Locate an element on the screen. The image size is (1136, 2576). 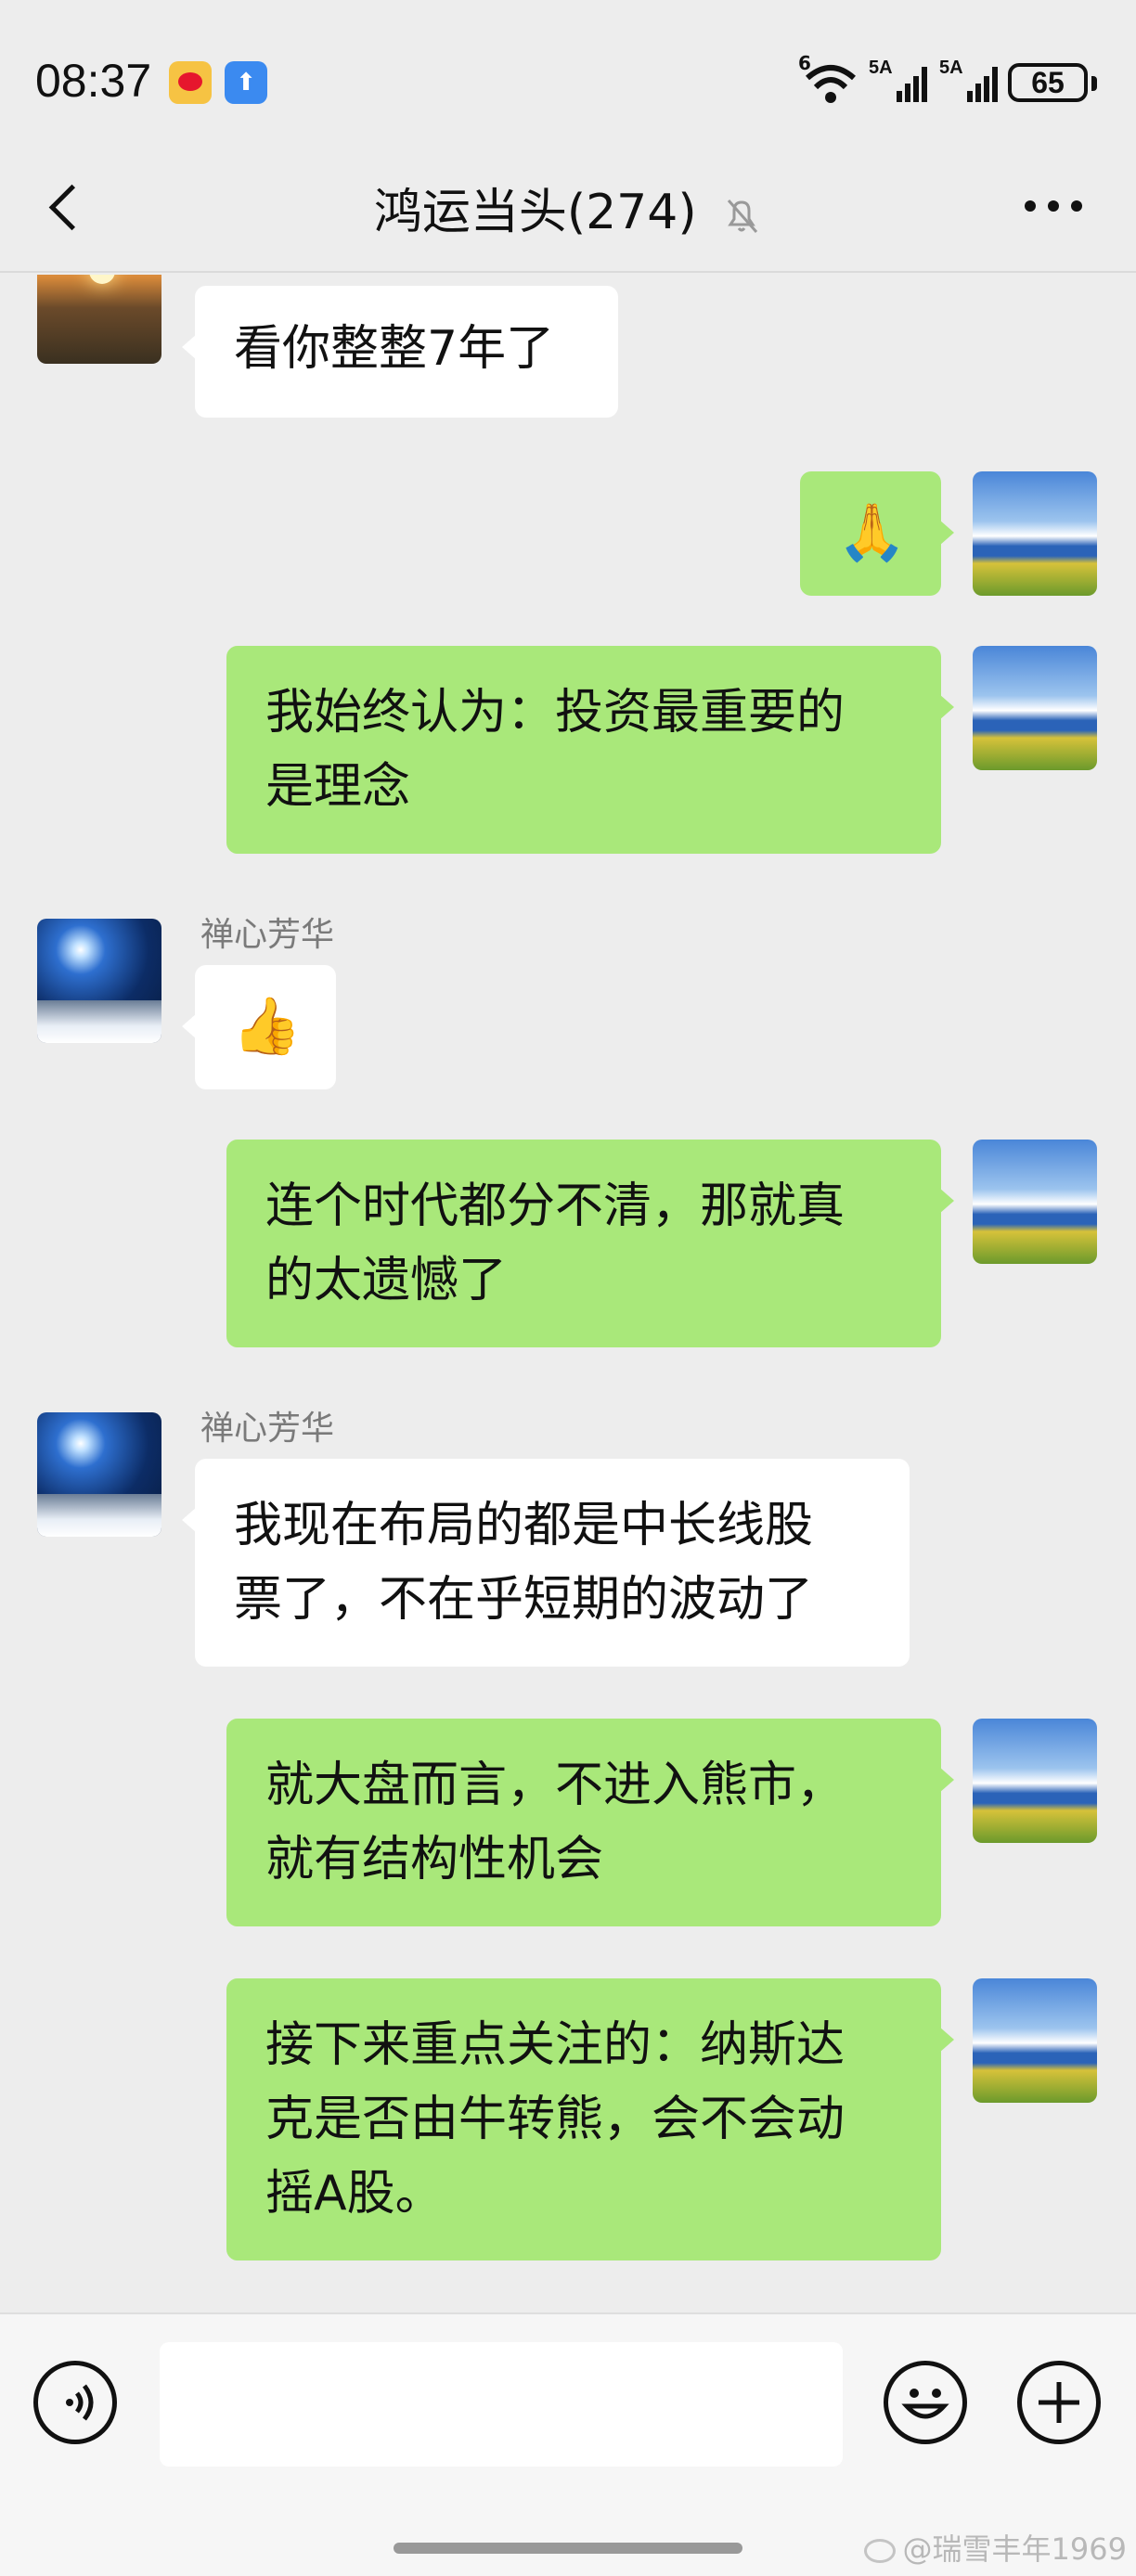
chat-title-text: 鸿运当头(274) is located at coordinates (535, 212).